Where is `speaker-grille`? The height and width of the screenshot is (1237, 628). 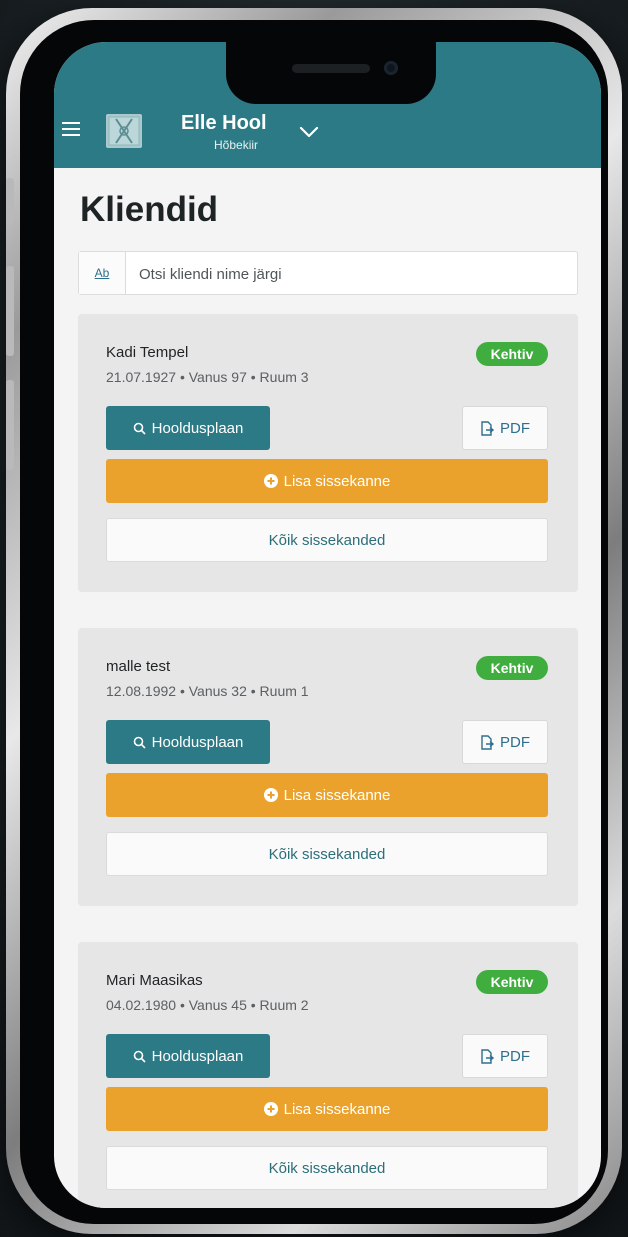 speaker-grille is located at coordinates (331, 68).